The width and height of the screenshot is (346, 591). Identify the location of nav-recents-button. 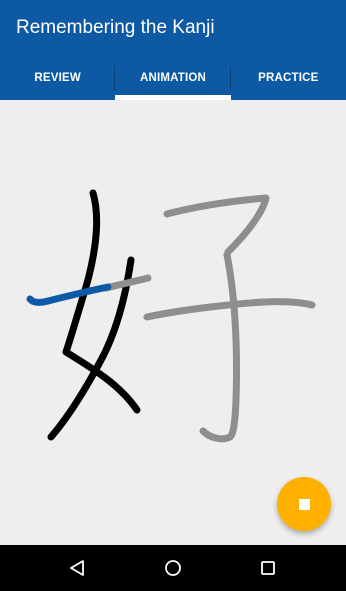
(268, 568).